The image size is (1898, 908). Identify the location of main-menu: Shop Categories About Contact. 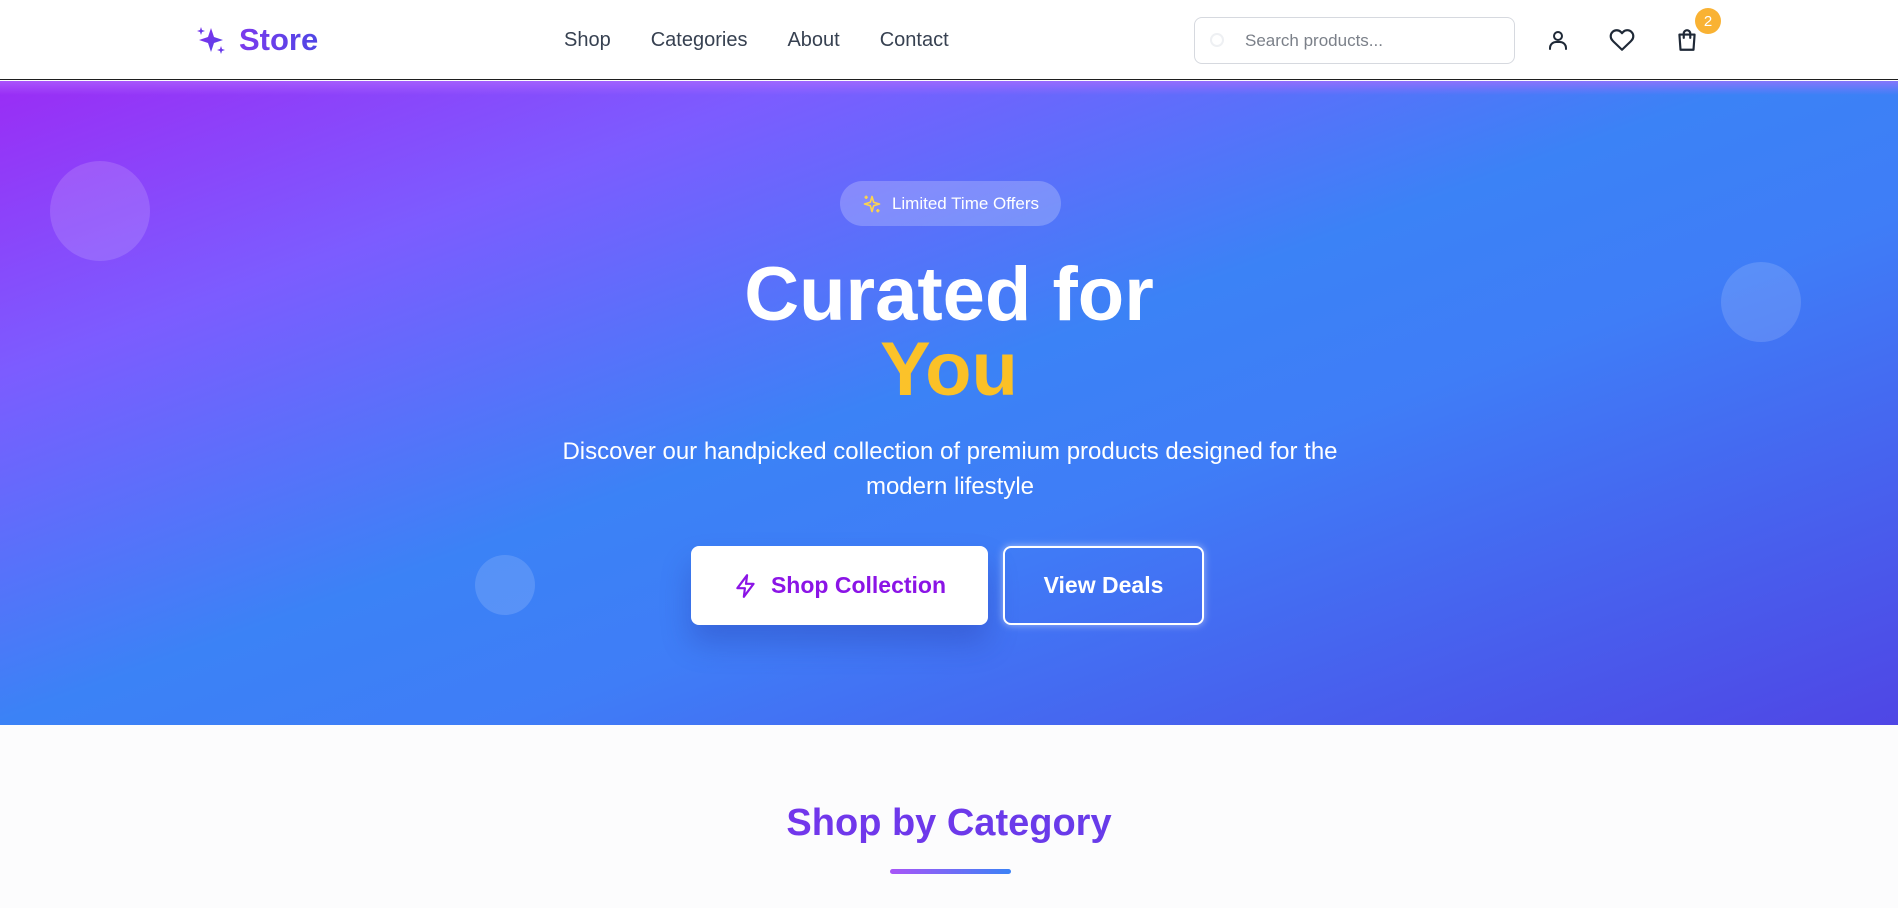
(756, 40).